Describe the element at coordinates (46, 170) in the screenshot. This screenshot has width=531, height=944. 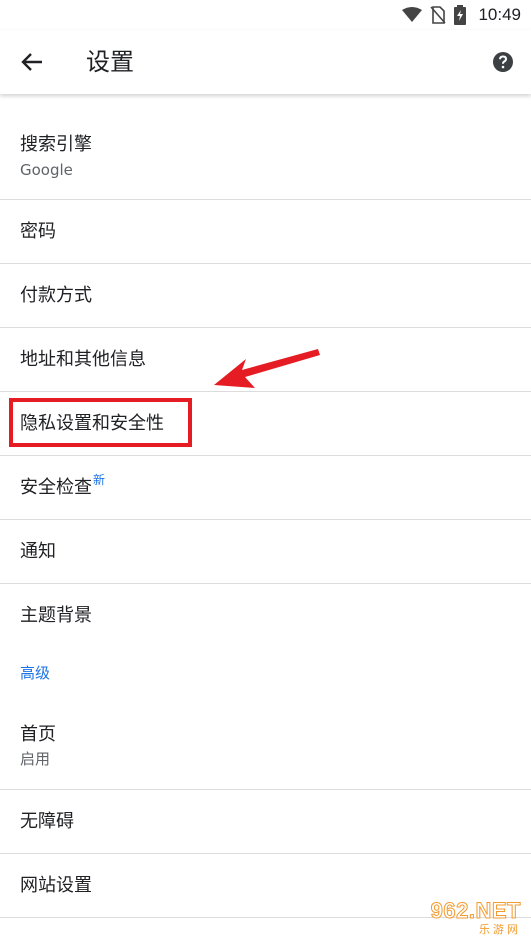
I see `settings-item-subtitle: Google` at that location.